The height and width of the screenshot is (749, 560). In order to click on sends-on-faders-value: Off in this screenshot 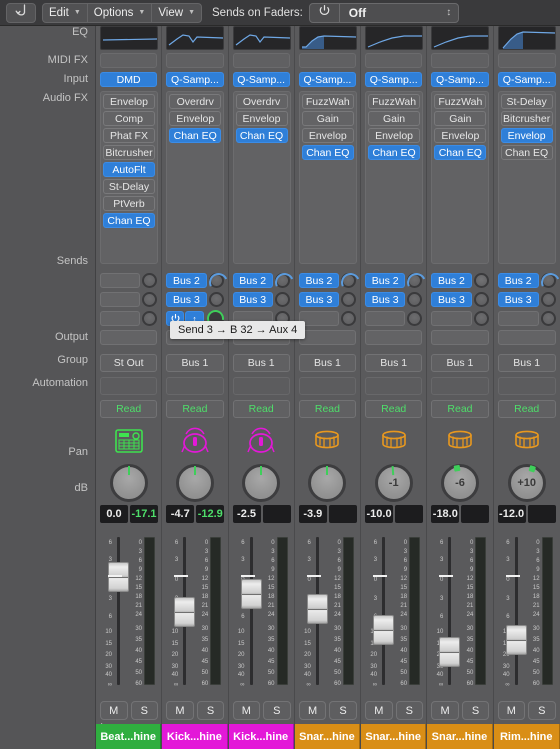, I will do `click(390, 13)`.